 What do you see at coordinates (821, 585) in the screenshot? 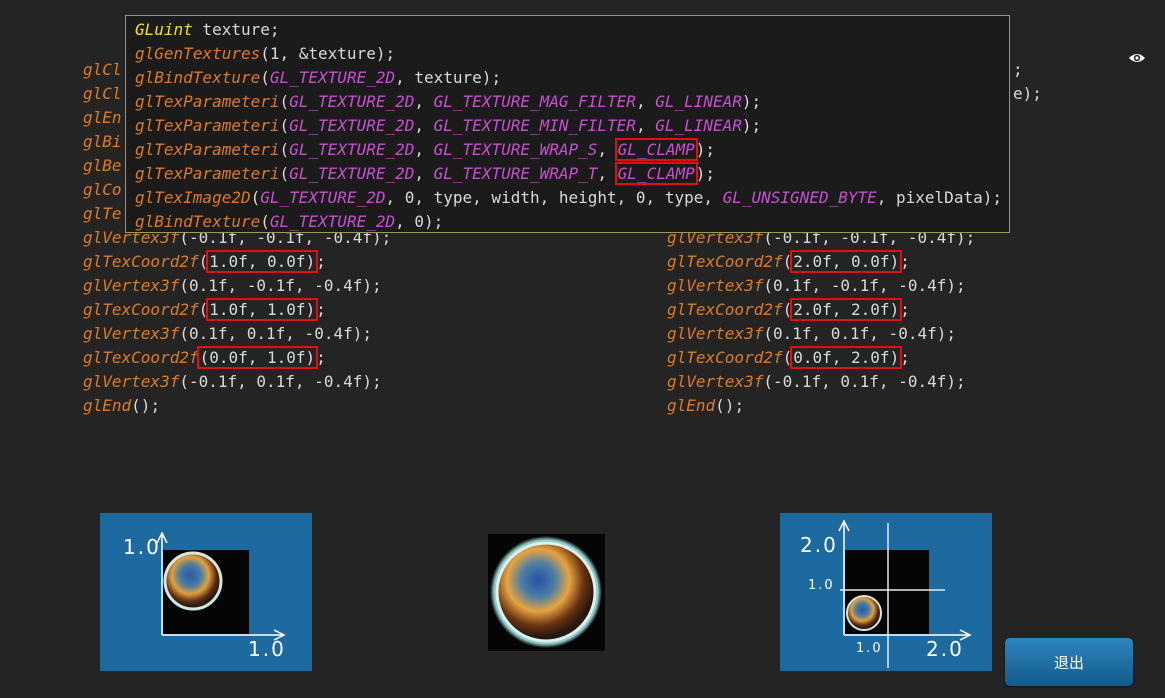
I see `y-axis-label-1: 1.0` at bounding box center [821, 585].